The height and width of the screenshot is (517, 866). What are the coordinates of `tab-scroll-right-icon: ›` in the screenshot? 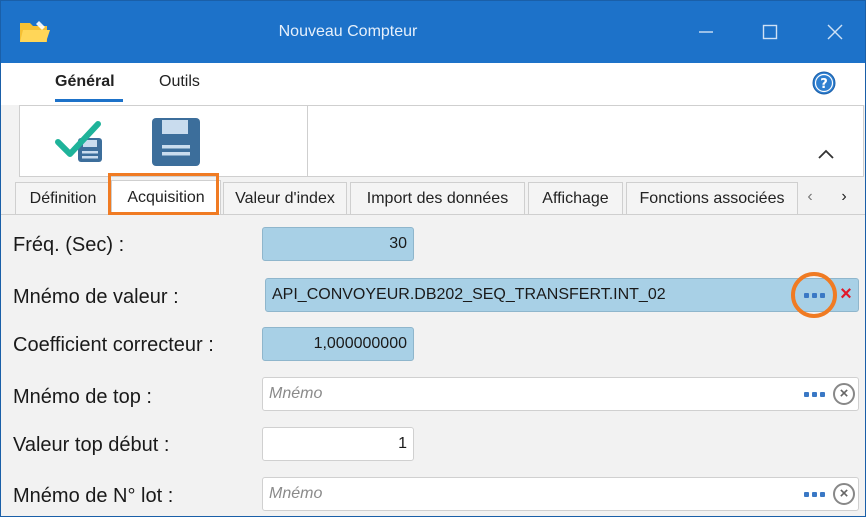 It's located at (844, 197).